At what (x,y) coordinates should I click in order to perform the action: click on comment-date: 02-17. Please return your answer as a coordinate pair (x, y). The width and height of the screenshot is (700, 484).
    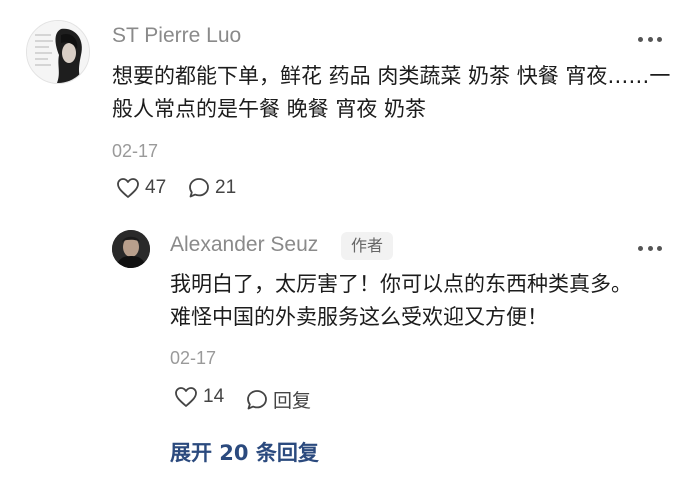
    Looking at the image, I should click on (135, 151).